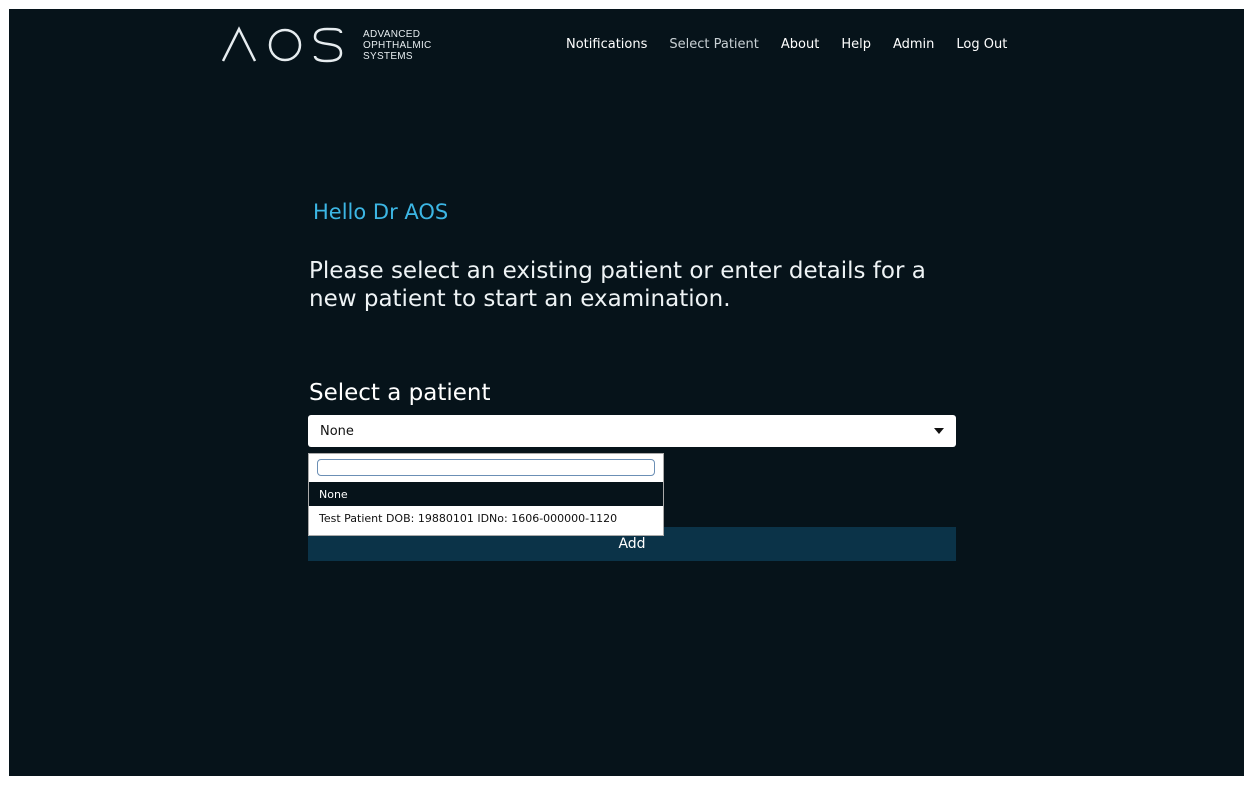 This screenshot has width=1244, height=785. What do you see at coordinates (913, 44) in the screenshot?
I see `nav-admin: Admin` at bounding box center [913, 44].